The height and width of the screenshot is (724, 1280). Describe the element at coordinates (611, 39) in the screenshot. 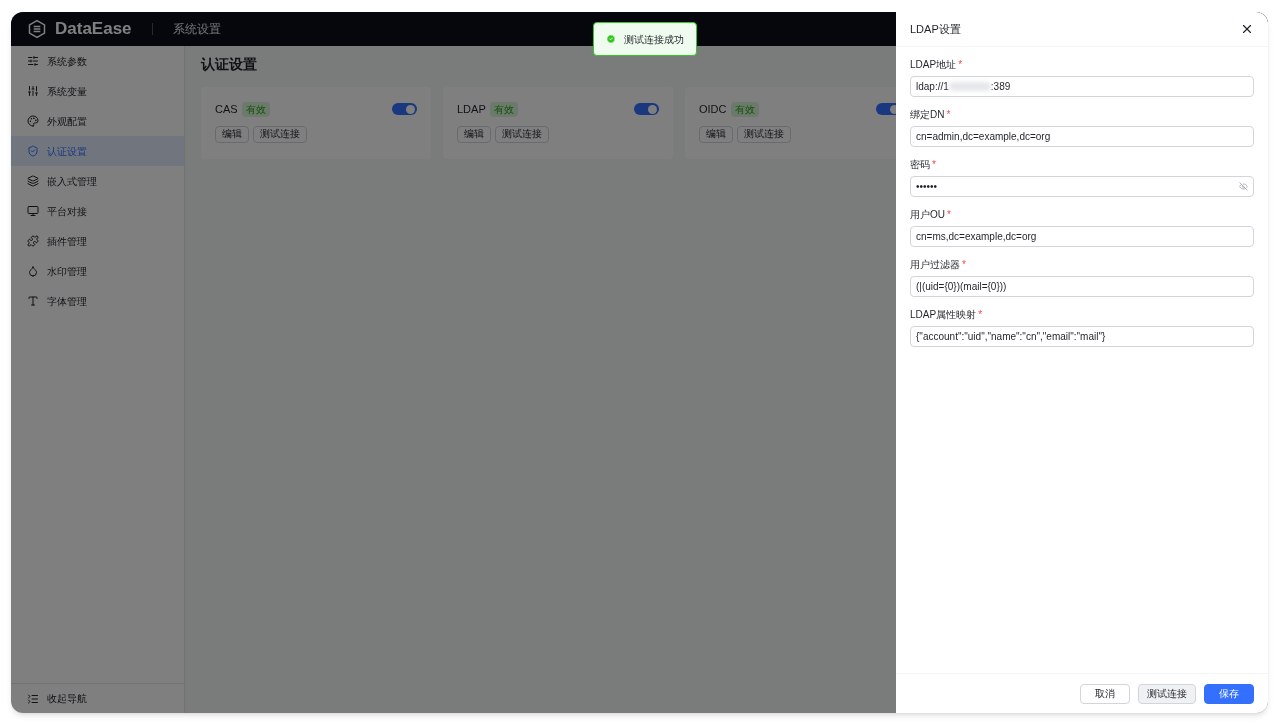

I see `success-icon` at that location.